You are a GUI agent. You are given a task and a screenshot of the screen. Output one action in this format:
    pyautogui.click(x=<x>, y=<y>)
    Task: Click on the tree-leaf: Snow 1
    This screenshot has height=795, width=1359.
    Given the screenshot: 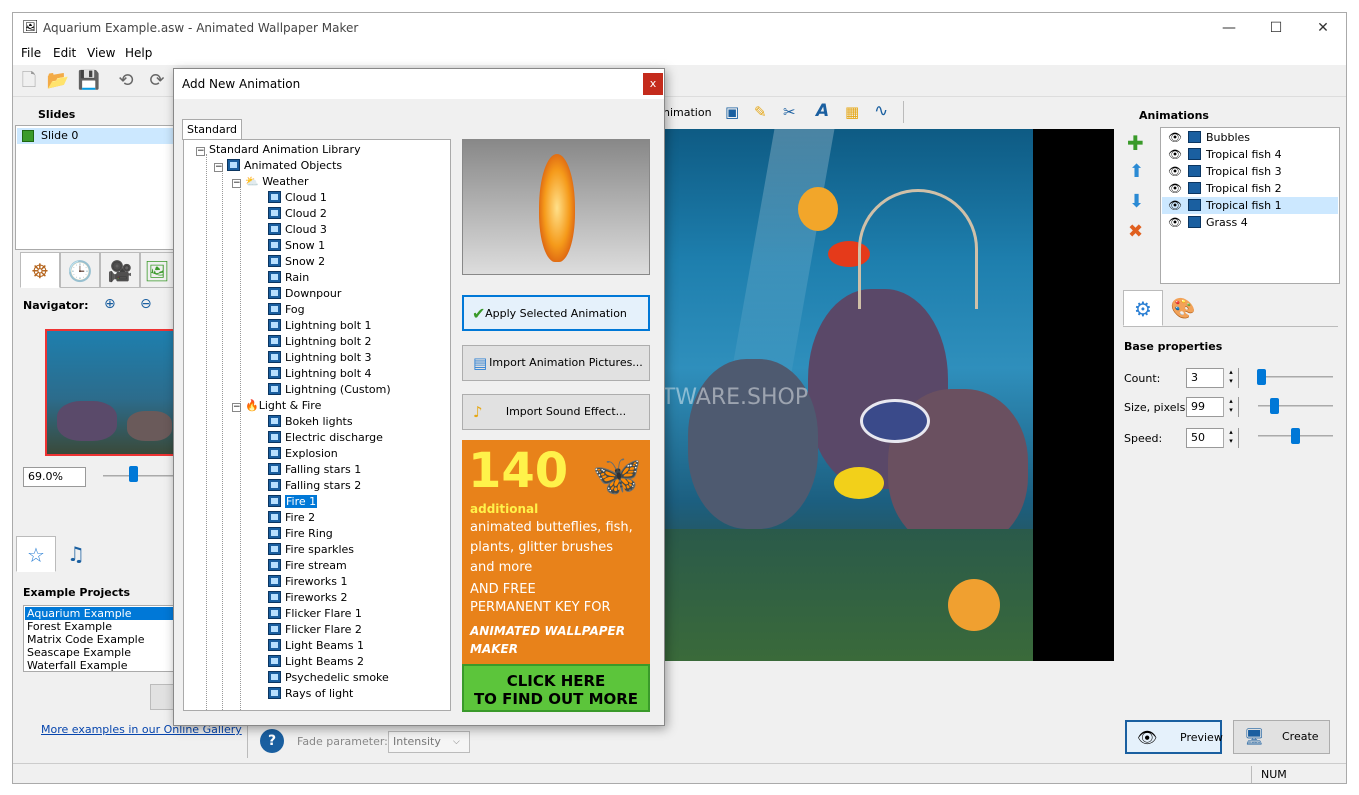 What is the action you would take?
    pyautogui.click(x=296, y=246)
    